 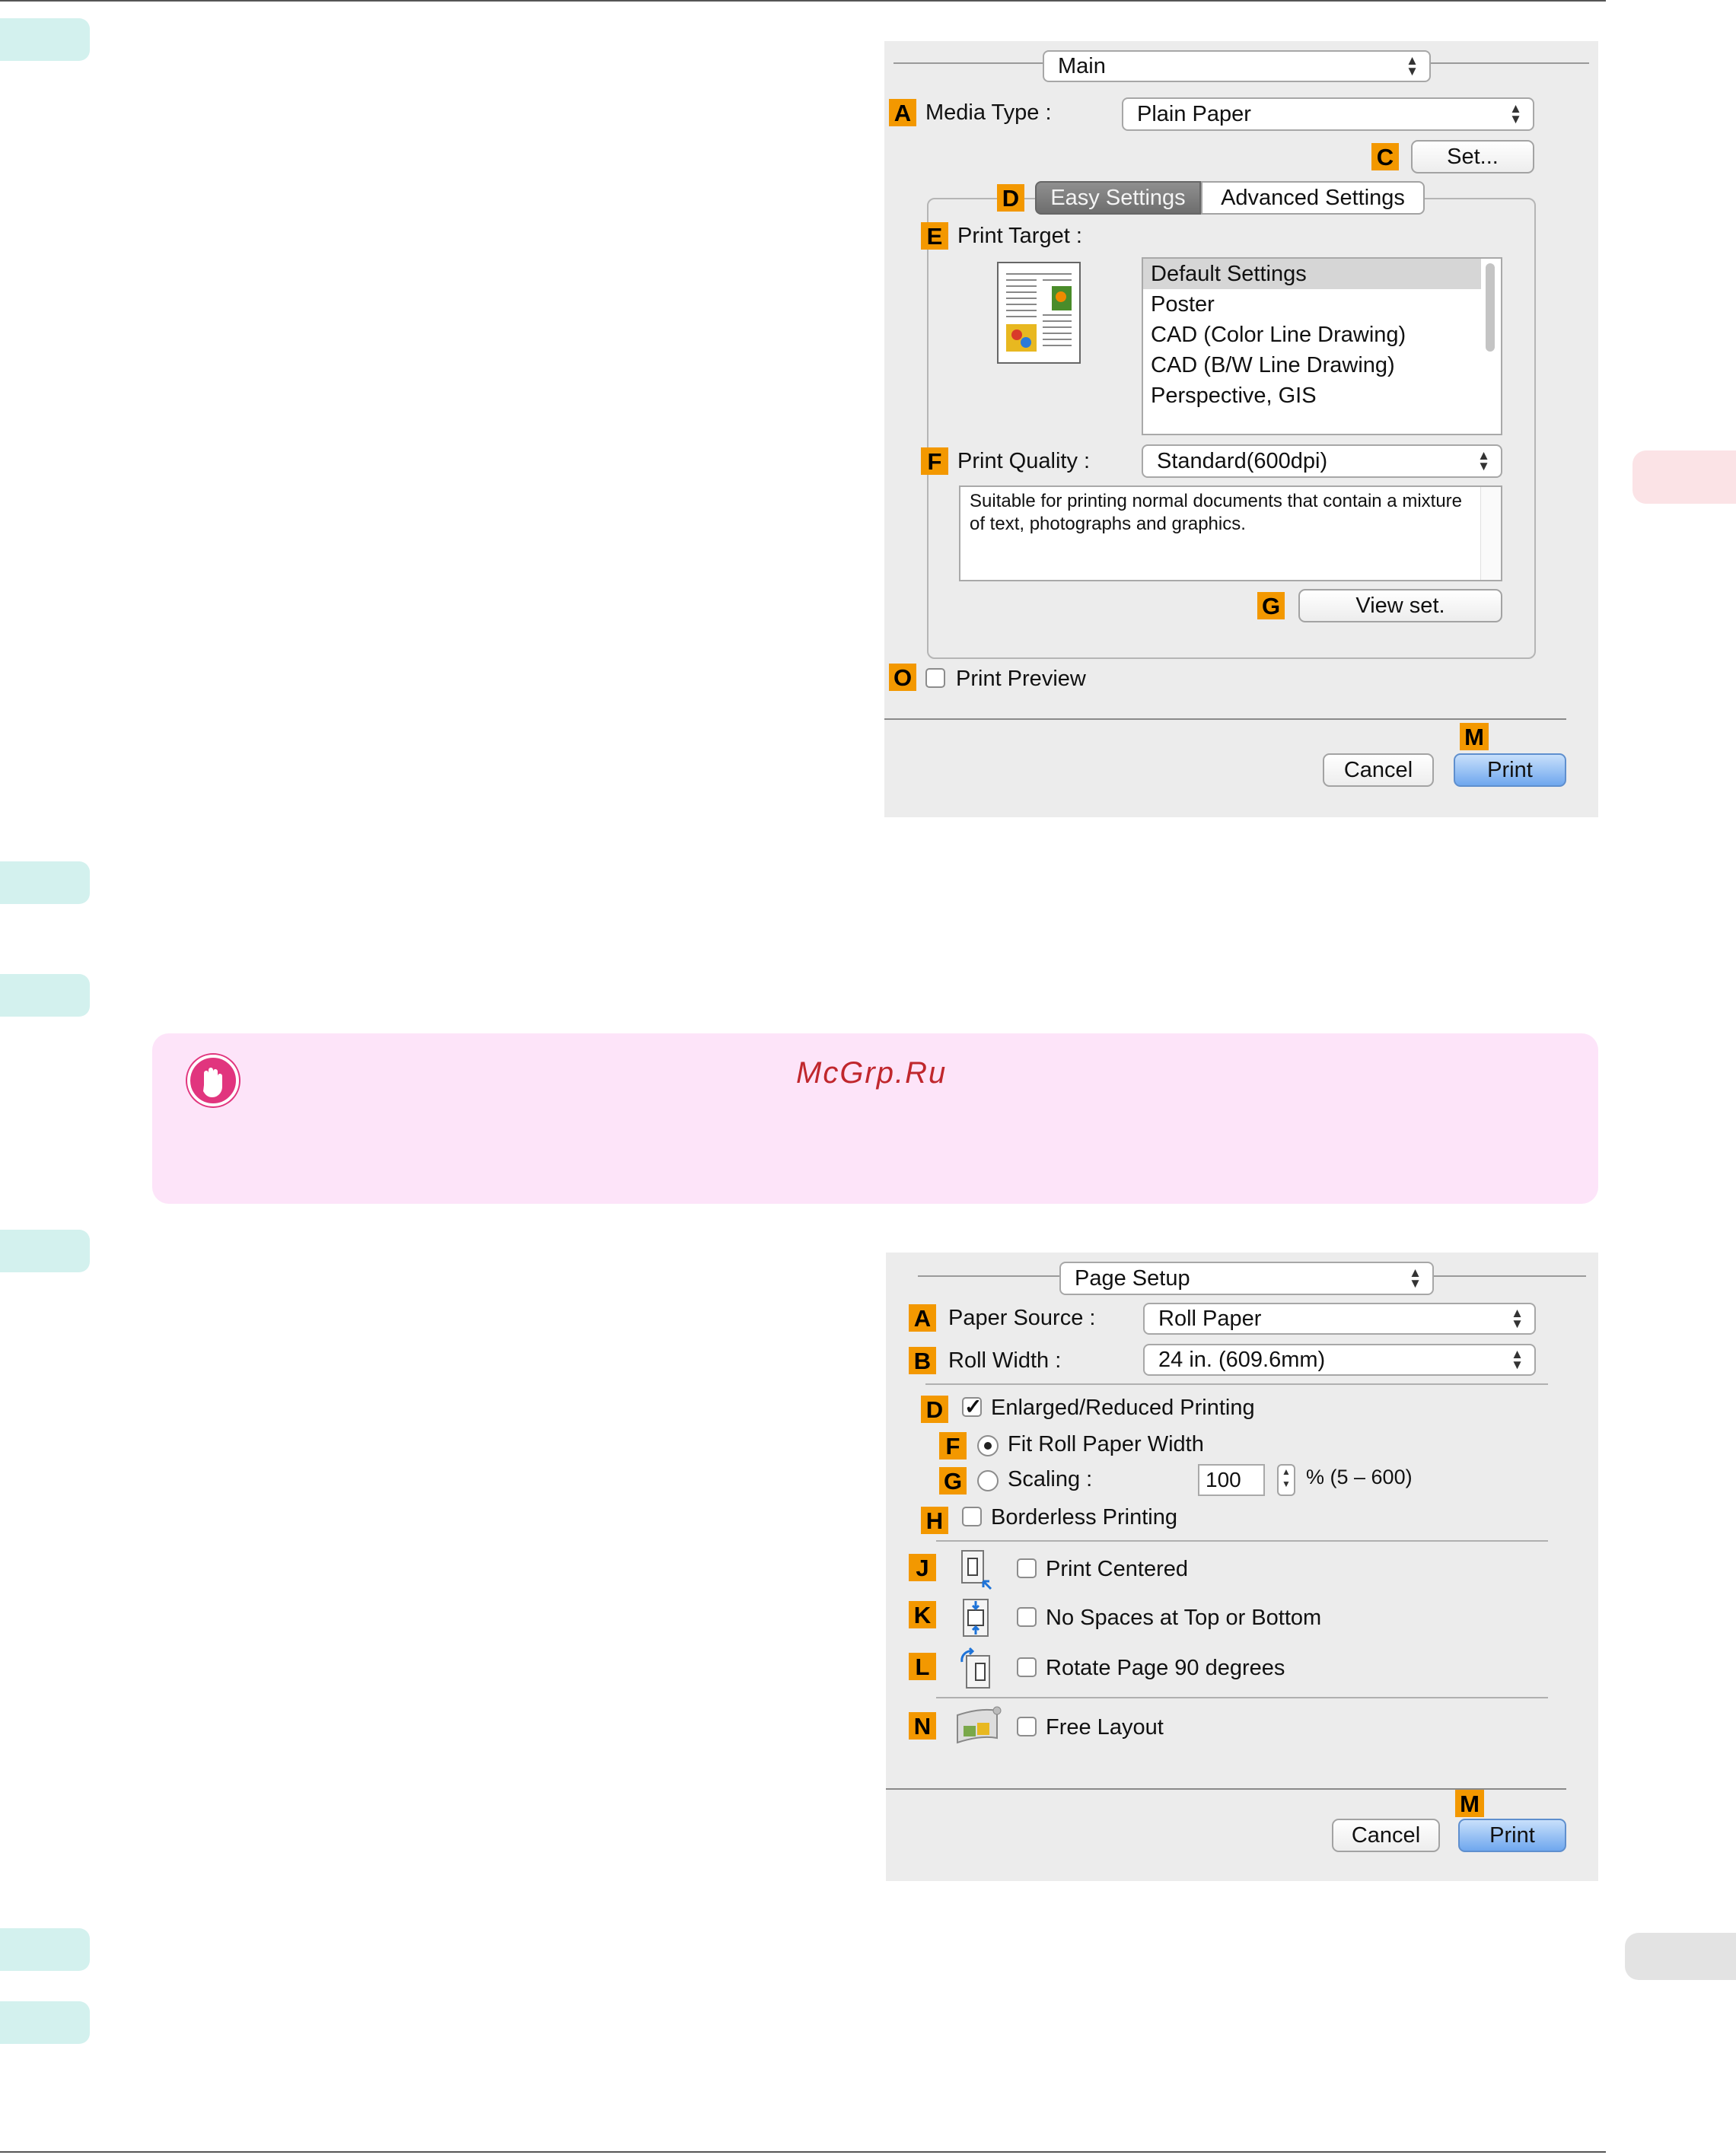 I want to click on enlarged-reduced-checkbox, so click(x=972, y=1406).